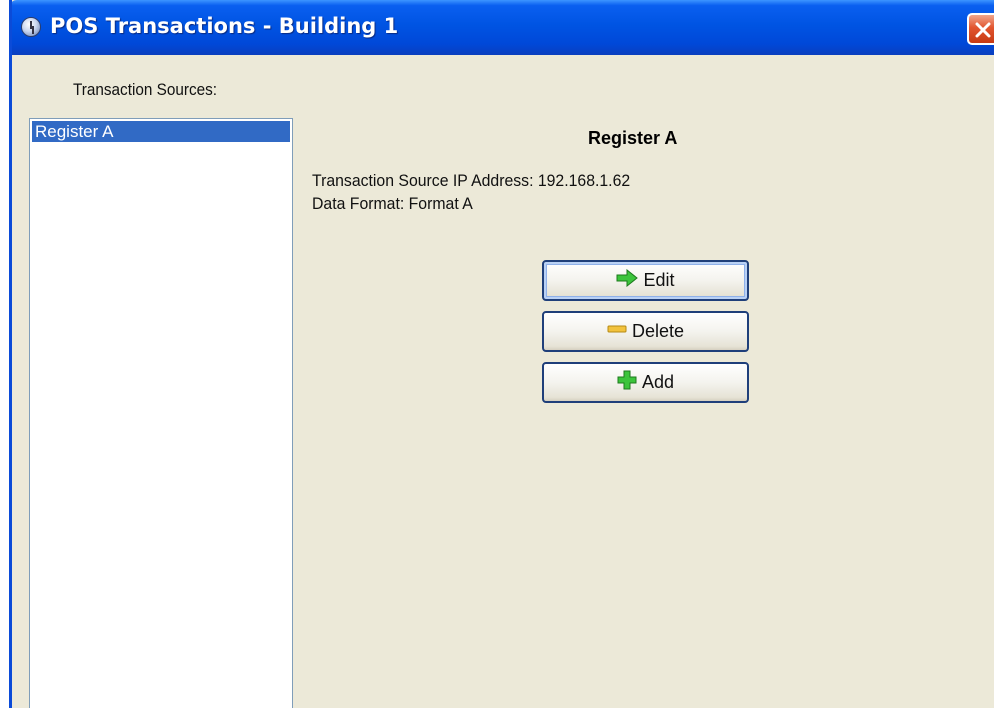 This screenshot has height=708, width=994. Describe the element at coordinates (627, 382) in the screenshot. I see `plus-icon` at that location.